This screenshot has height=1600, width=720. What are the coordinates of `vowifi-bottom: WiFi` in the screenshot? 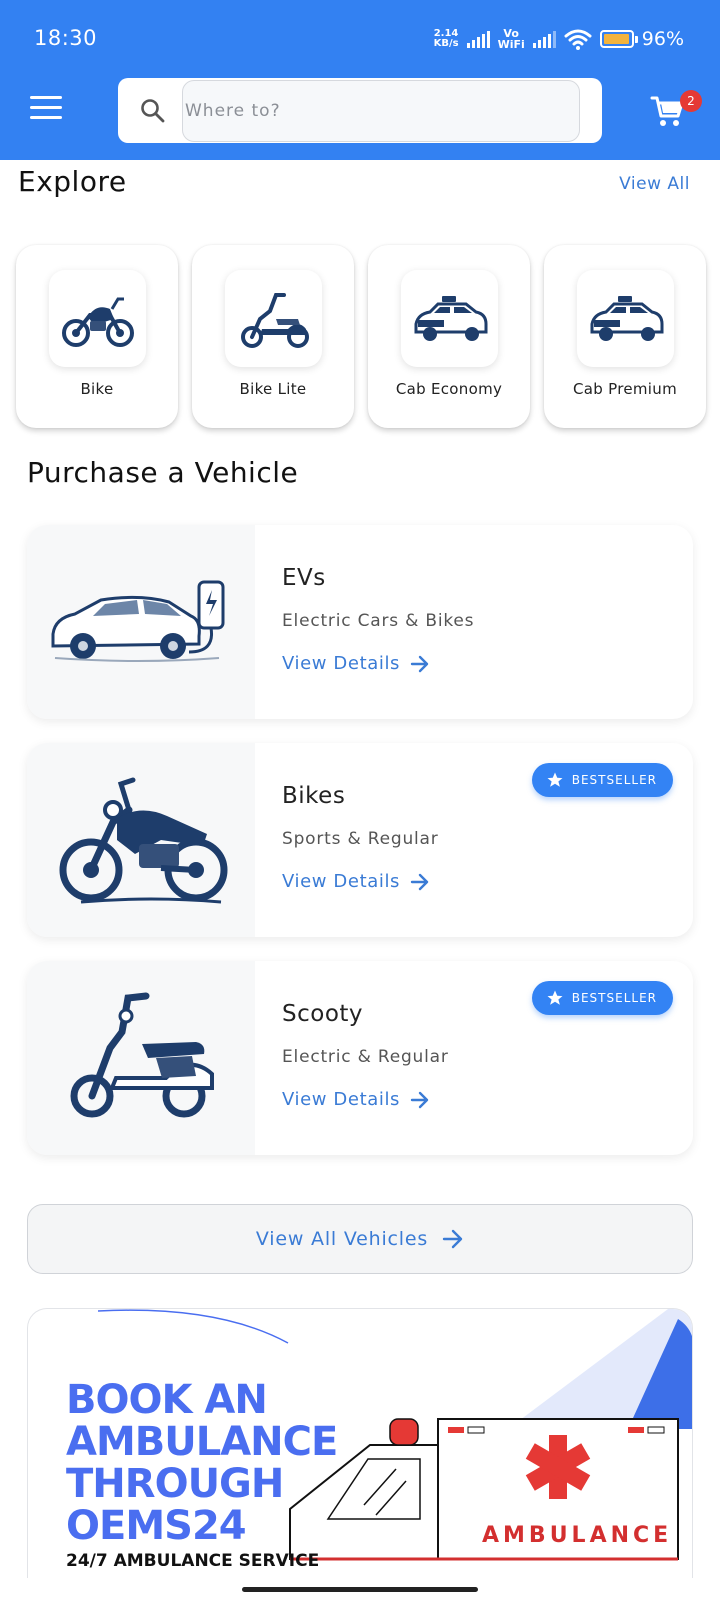 It's located at (511, 44).